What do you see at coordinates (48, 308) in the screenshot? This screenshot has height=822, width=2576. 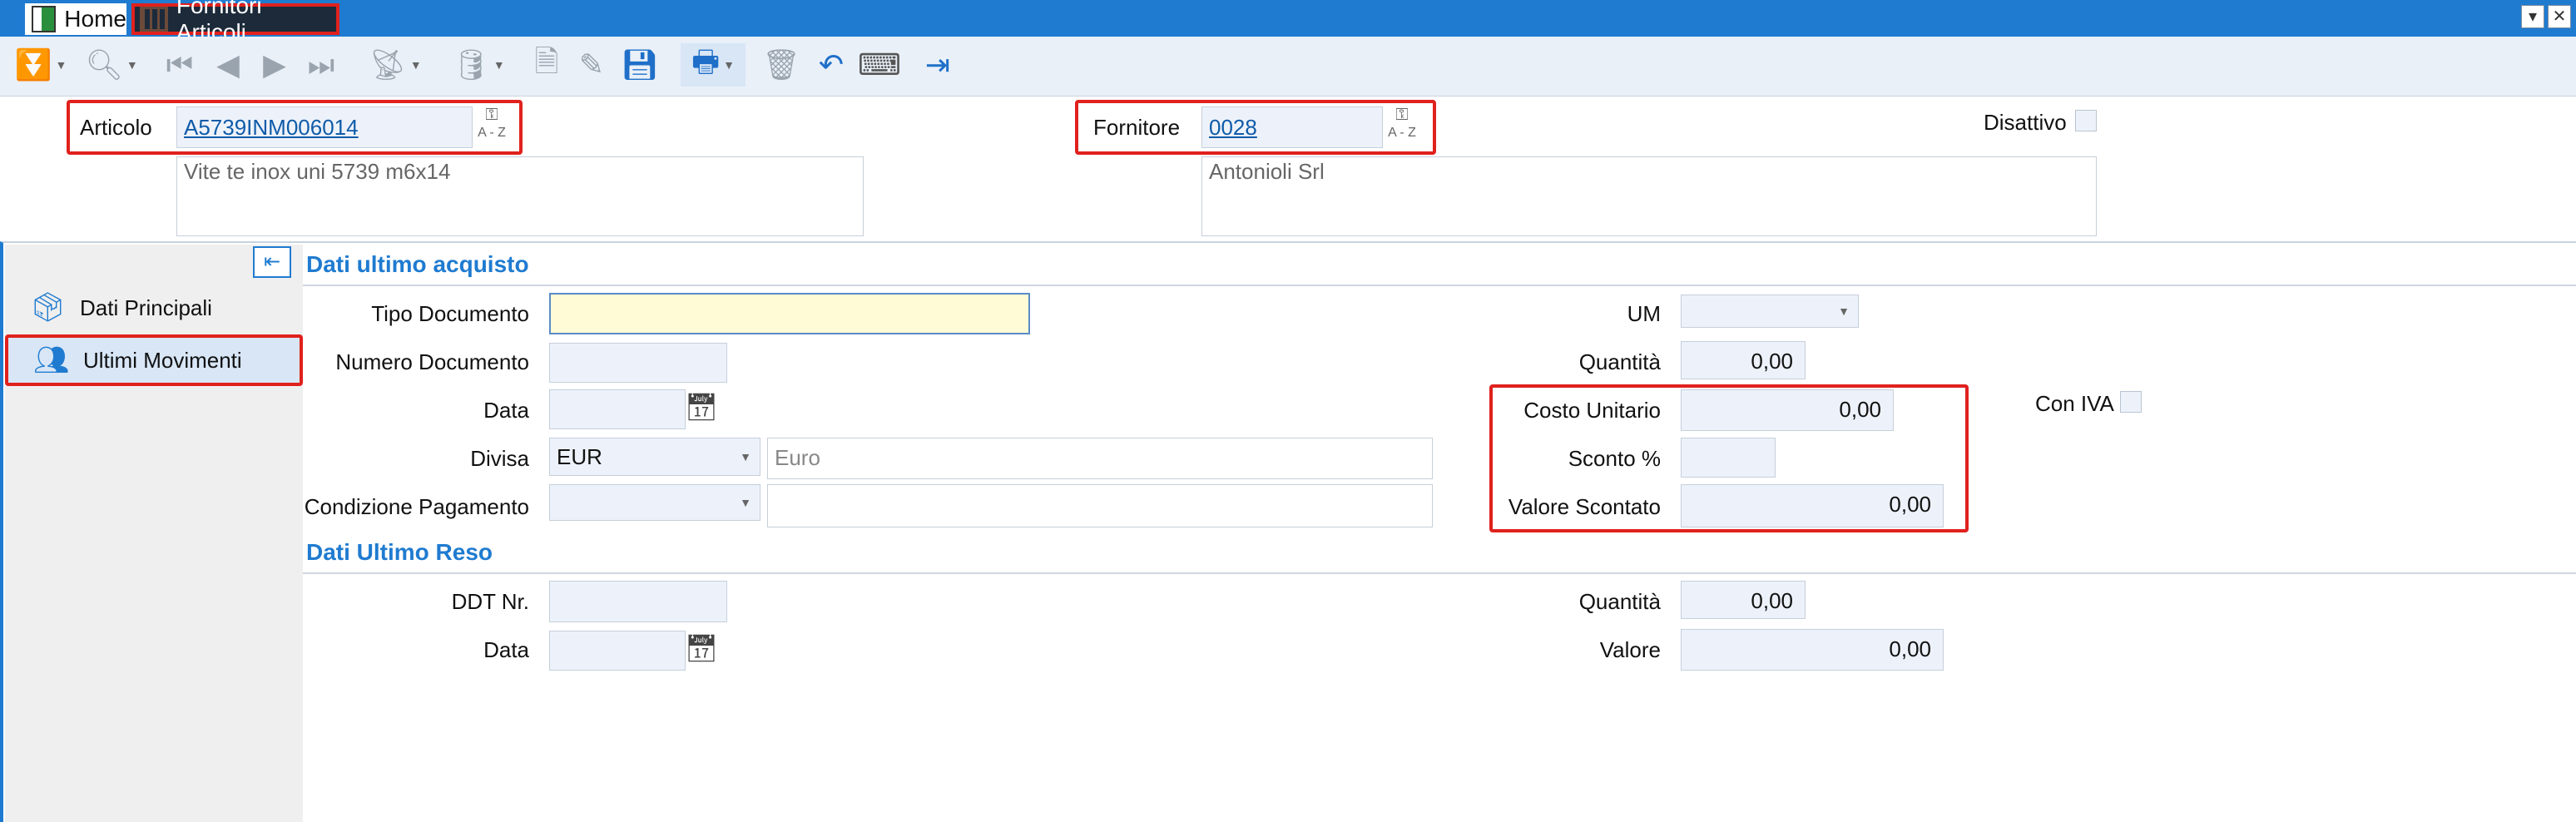 I see `package-icon: 📦︎` at bounding box center [48, 308].